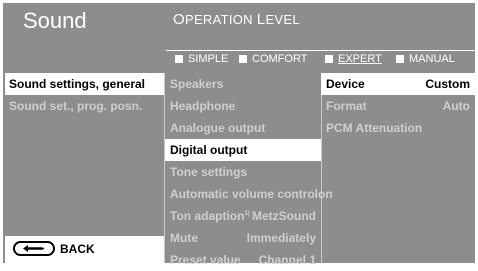 This screenshot has height=271, width=478. I want to click on submenu-item-analogue-output: Analogue output, so click(243, 128).